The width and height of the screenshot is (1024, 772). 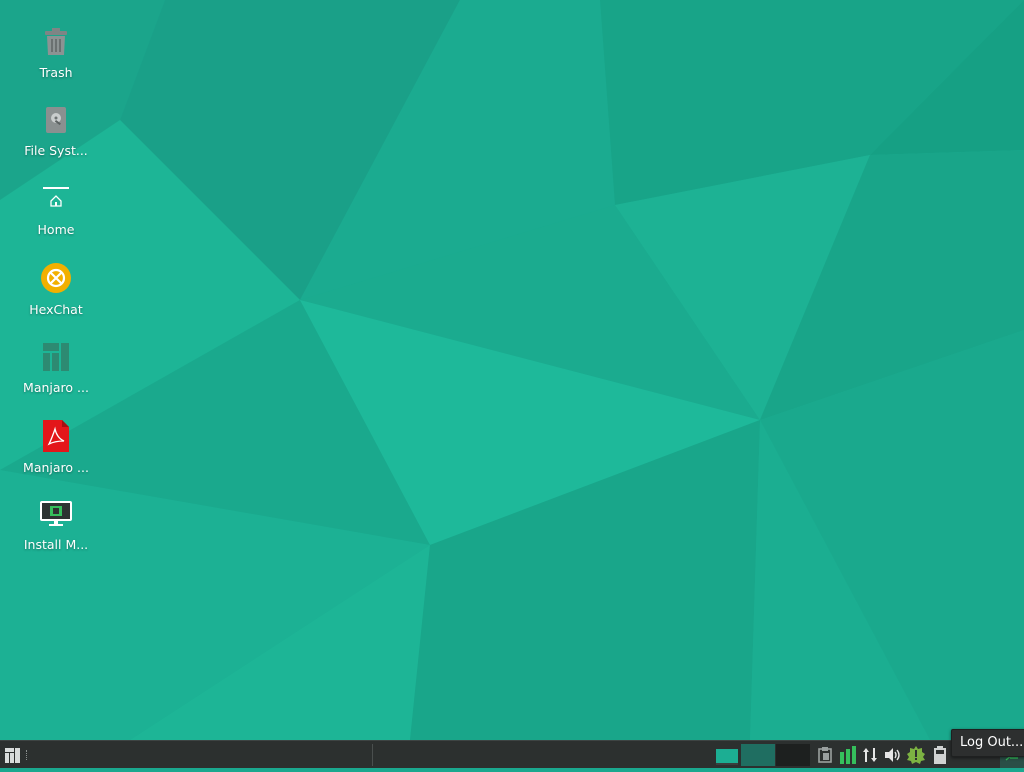 I want to click on installer-icon, so click(x=56, y=513).